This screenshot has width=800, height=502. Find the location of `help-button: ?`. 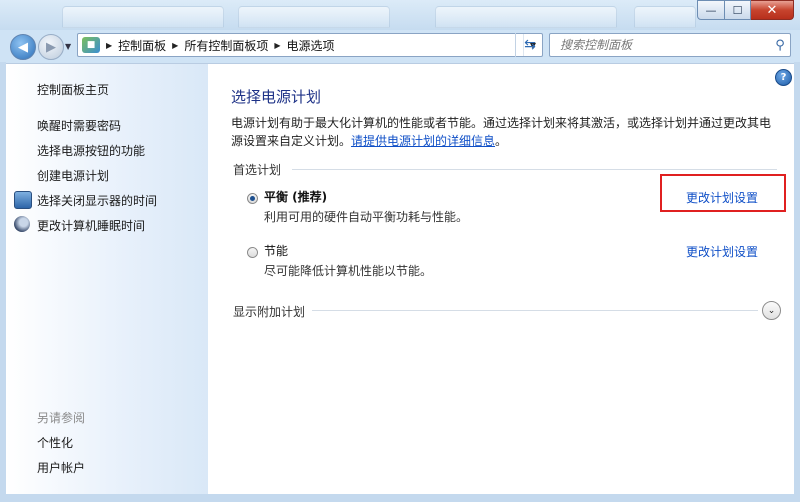

help-button: ? is located at coordinates (783, 77).